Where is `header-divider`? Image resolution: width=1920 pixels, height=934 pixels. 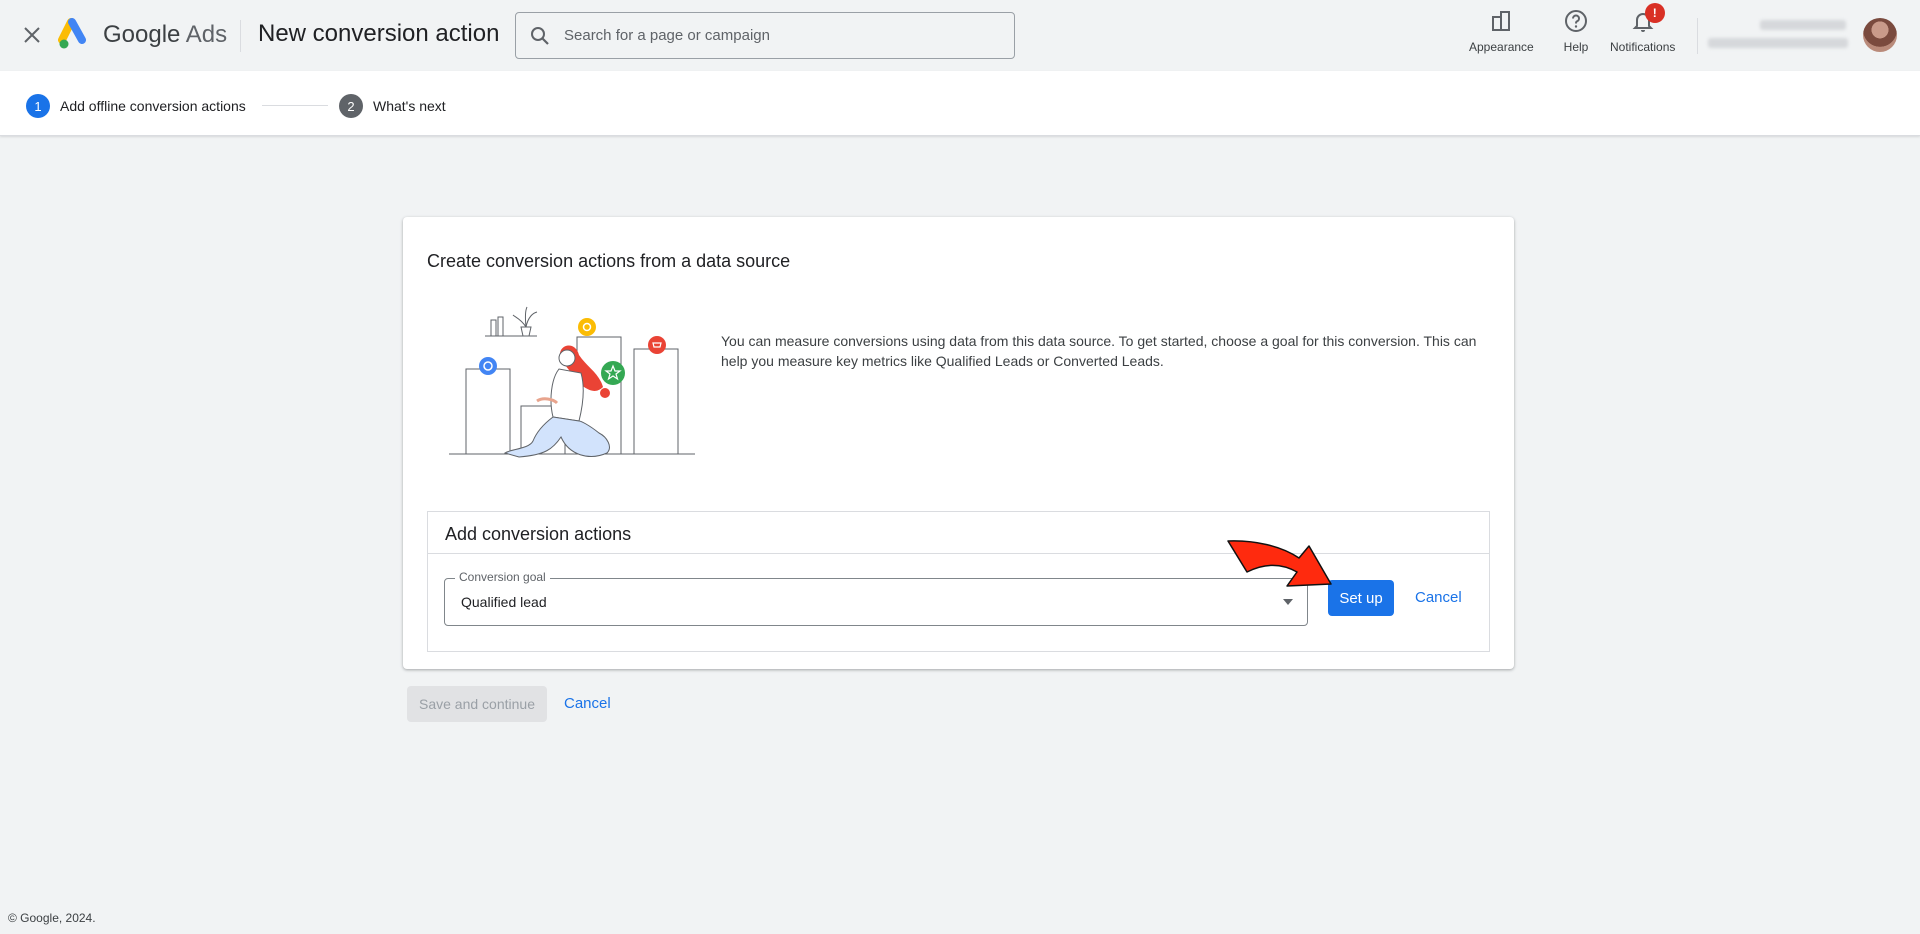
header-divider is located at coordinates (240, 36).